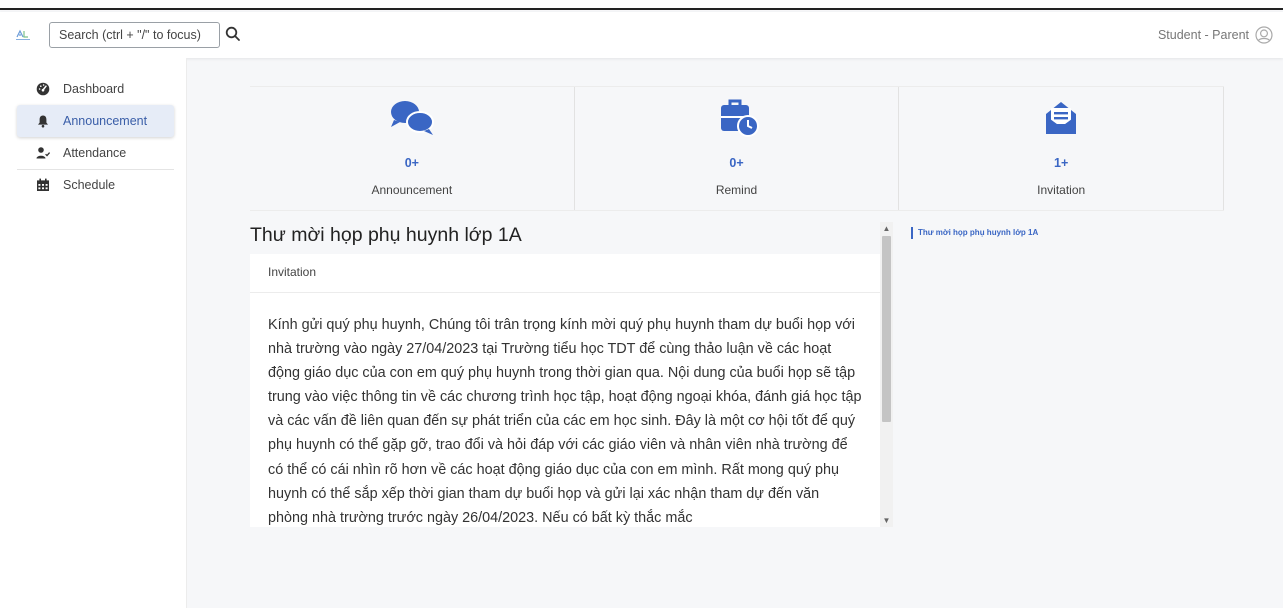 The image size is (1283, 608). Describe the element at coordinates (43, 121) in the screenshot. I see `bell-icon` at that location.